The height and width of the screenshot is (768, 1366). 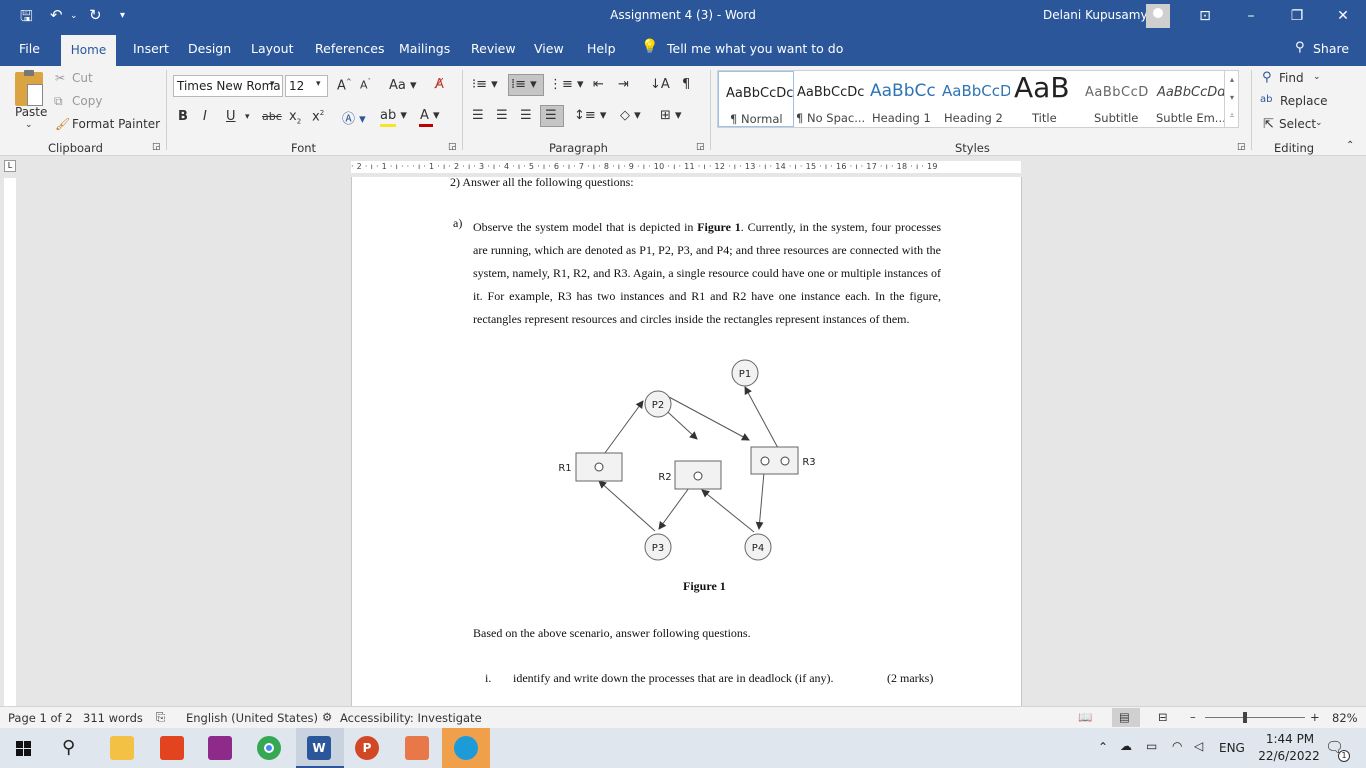 What do you see at coordinates (269, 748) in the screenshot?
I see `chrome-icon` at bounding box center [269, 748].